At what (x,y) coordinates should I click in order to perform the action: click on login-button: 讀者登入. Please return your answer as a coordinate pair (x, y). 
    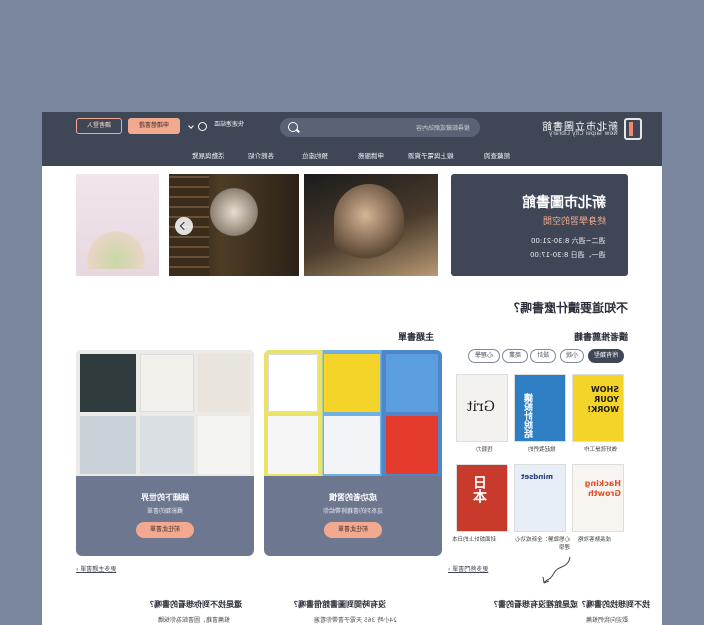
    Looking at the image, I should click on (99, 126).